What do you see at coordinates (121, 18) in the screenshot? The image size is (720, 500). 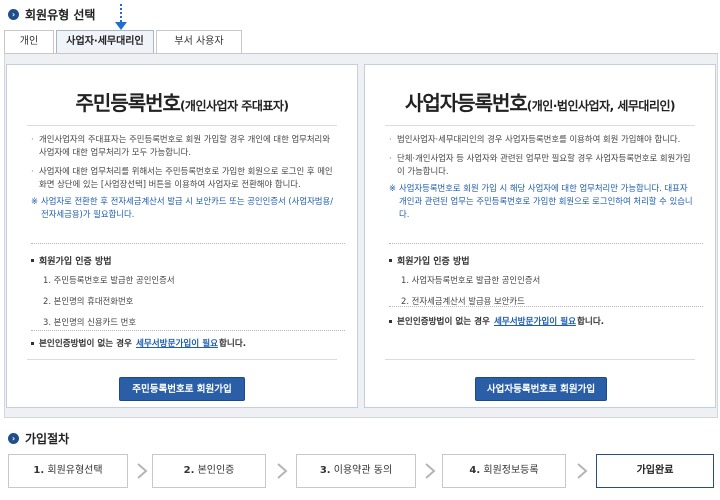 I see `pointer-arrow-icon` at bounding box center [121, 18].